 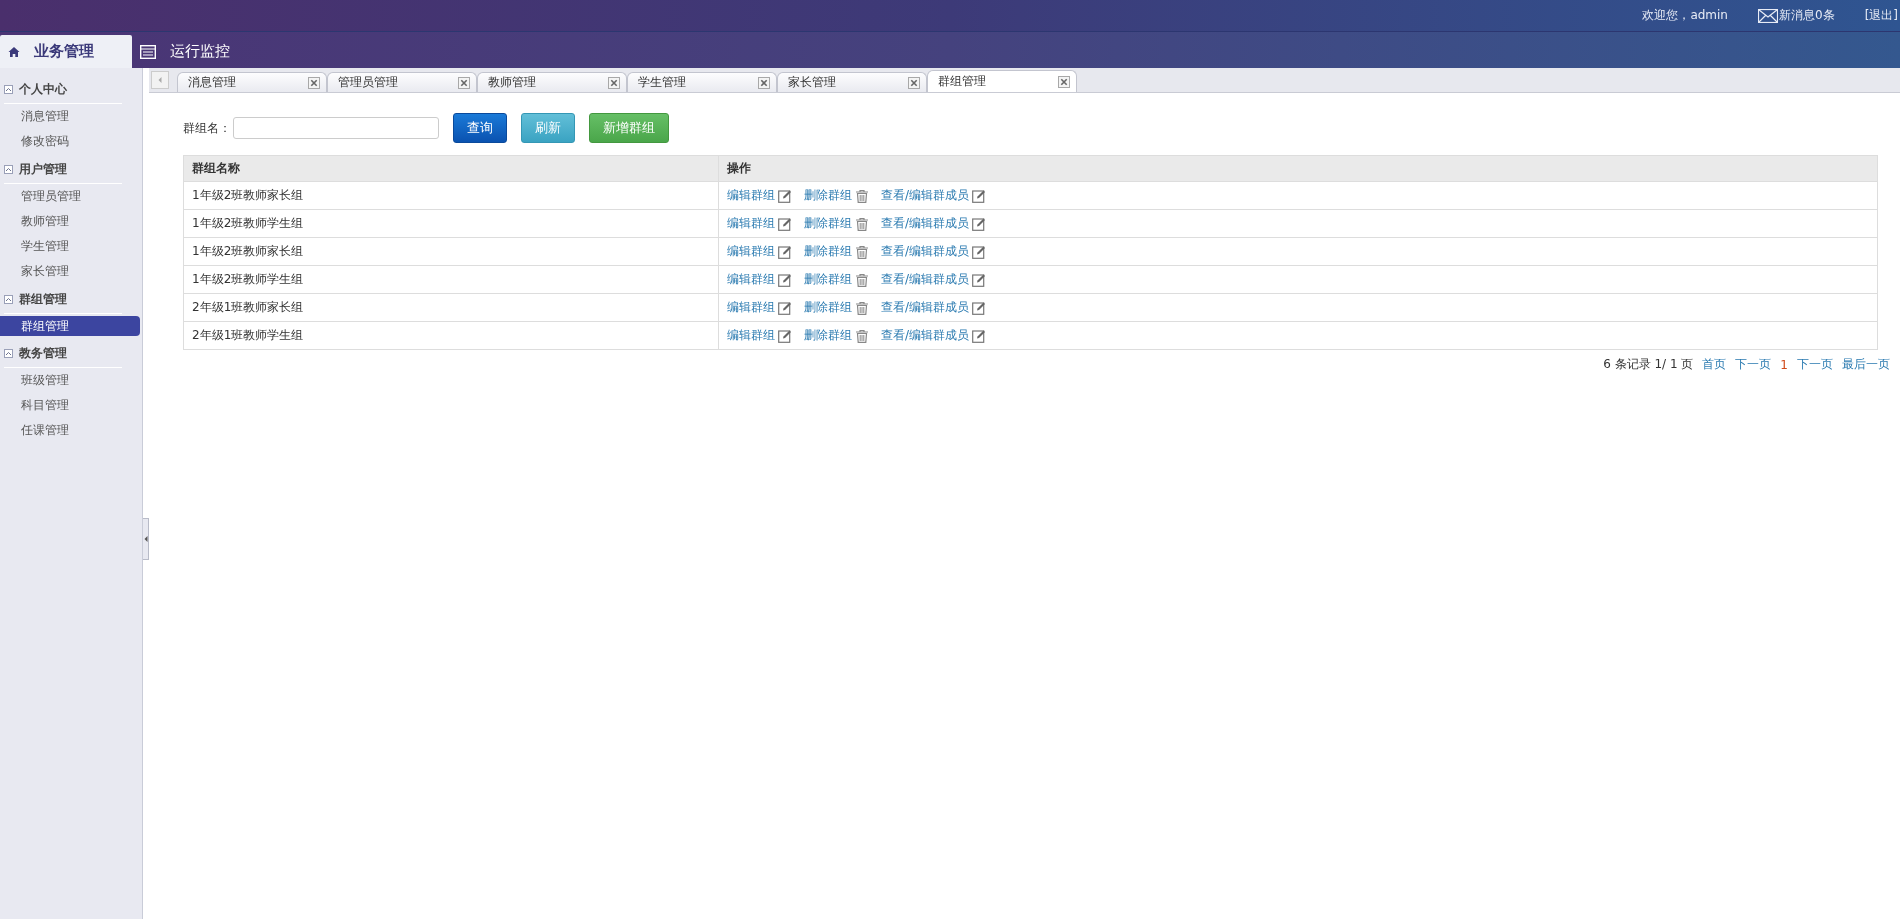 What do you see at coordinates (480, 128) in the screenshot?
I see `search-button: 查询` at bounding box center [480, 128].